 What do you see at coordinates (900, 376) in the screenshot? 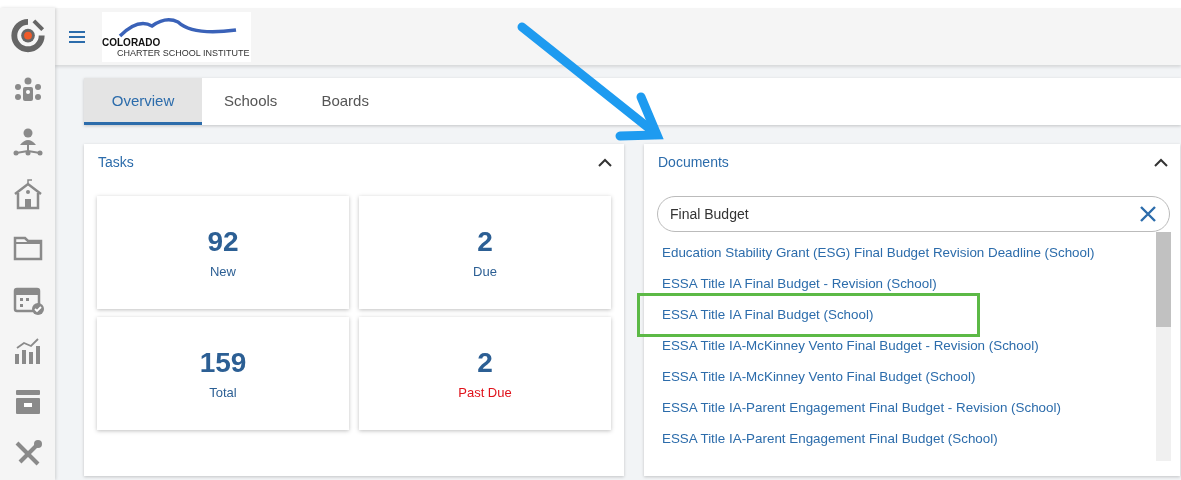
I see `document-link: ESSA Title IA-McKinney Vento Final Budget (School)` at bounding box center [900, 376].